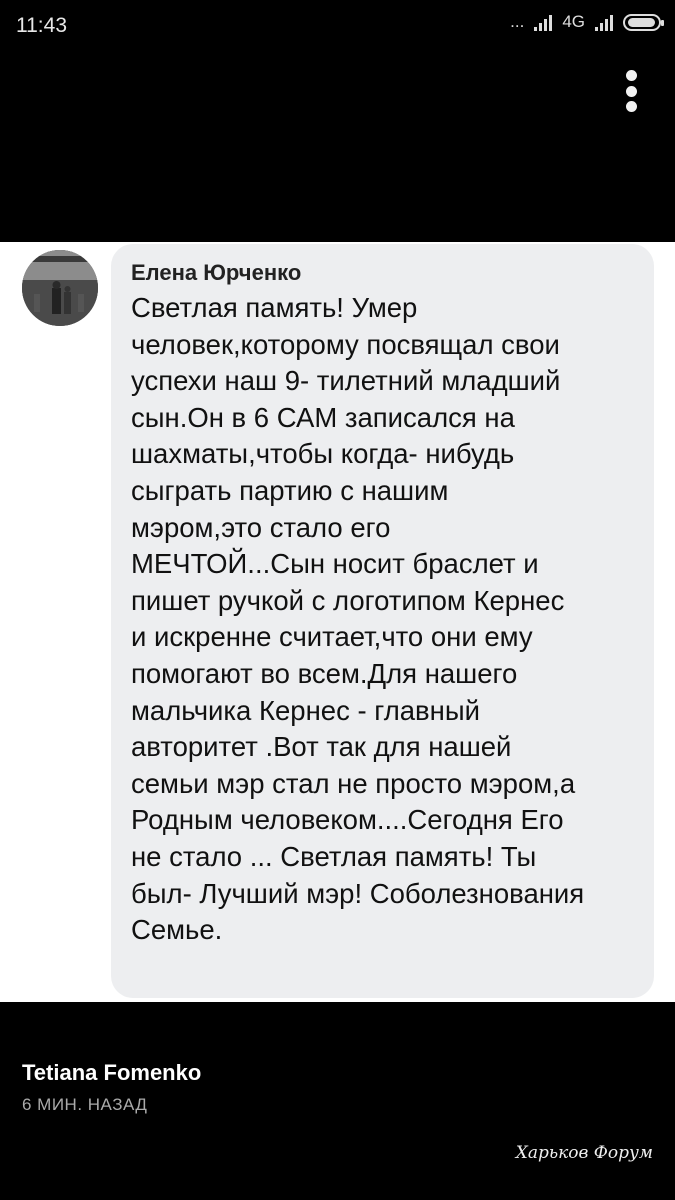 This screenshot has height=1200, width=675. What do you see at coordinates (41, 25) in the screenshot?
I see `status-time: 11:43` at bounding box center [41, 25].